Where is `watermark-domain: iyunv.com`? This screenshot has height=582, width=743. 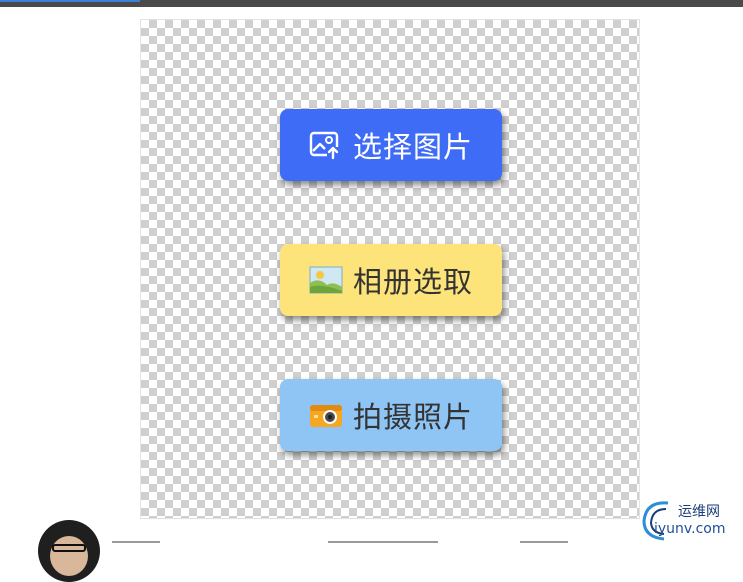
watermark-domain: iyunv.com is located at coordinates (690, 529).